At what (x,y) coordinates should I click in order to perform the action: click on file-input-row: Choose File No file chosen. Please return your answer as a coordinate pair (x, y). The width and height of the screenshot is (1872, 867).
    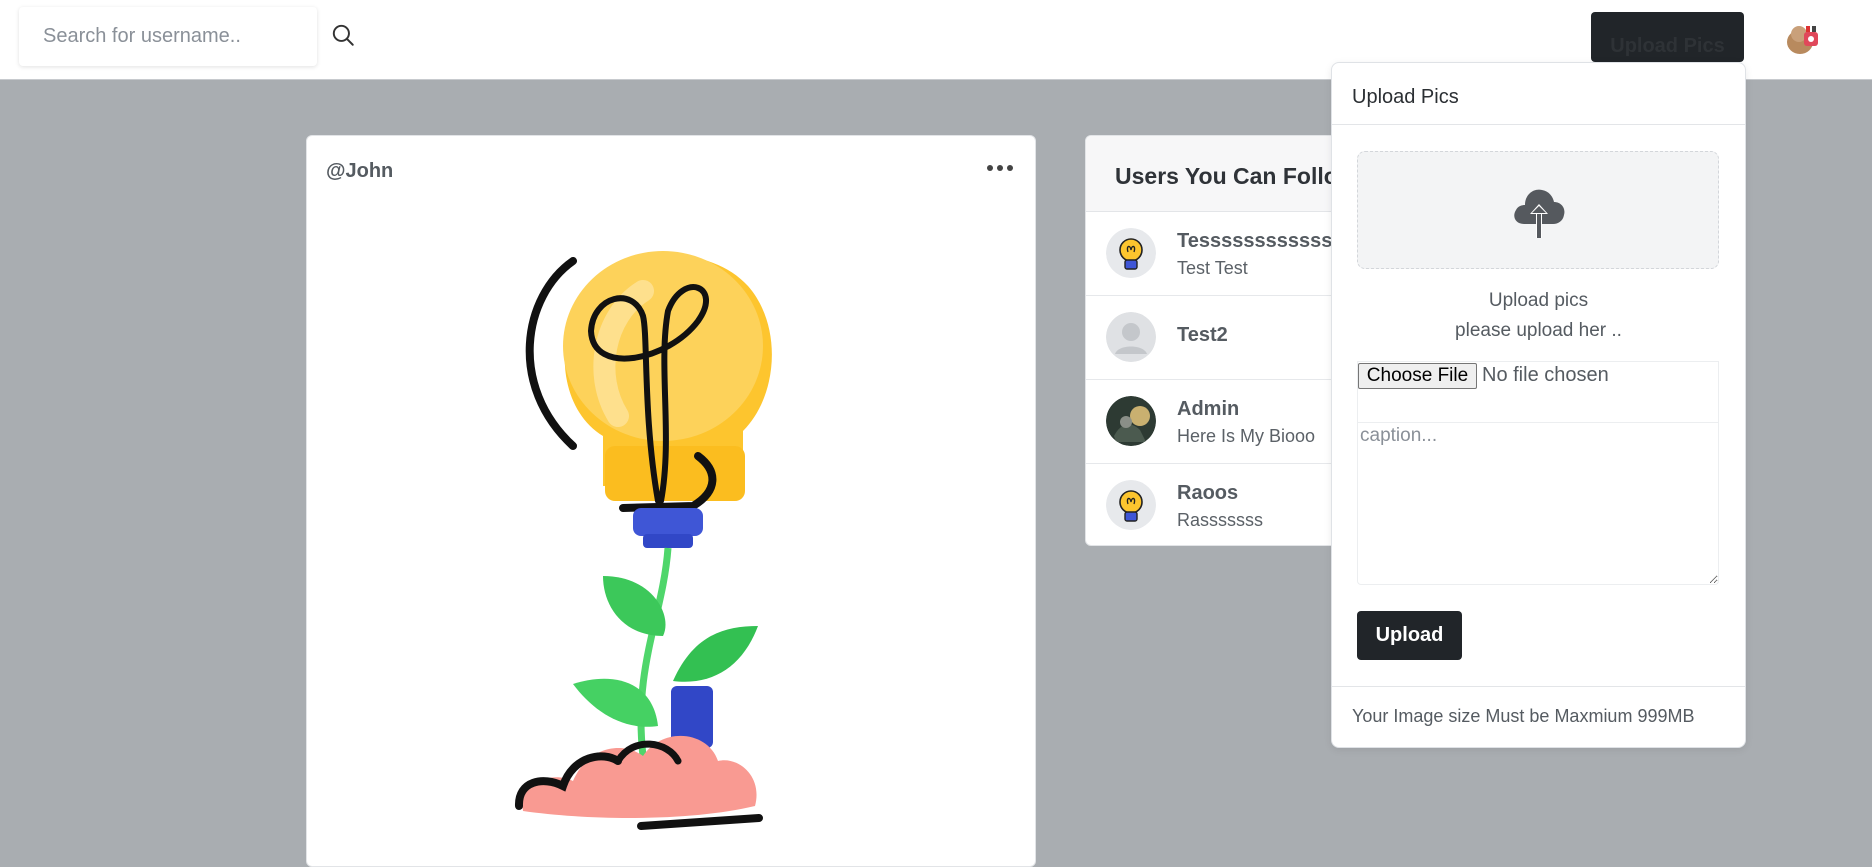
    Looking at the image, I should click on (1538, 391).